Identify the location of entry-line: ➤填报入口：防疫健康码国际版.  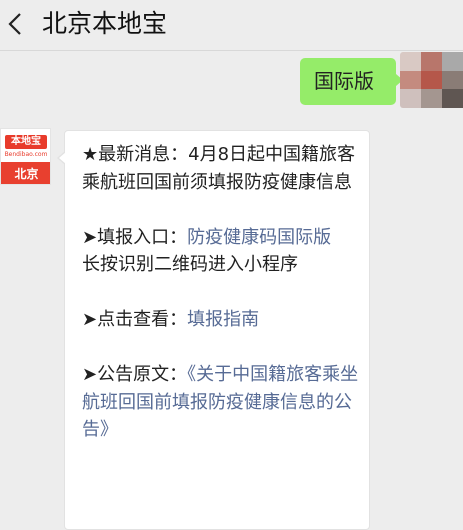
(221, 238).